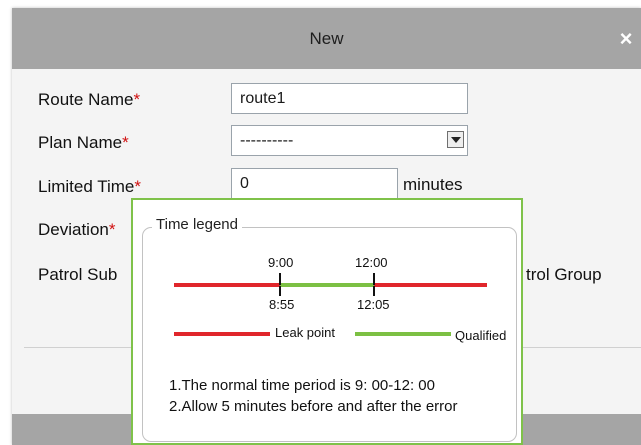  Describe the element at coordinates (371, 262) in the screenshot. I see `time-label-12-00: 12:00` at that location.